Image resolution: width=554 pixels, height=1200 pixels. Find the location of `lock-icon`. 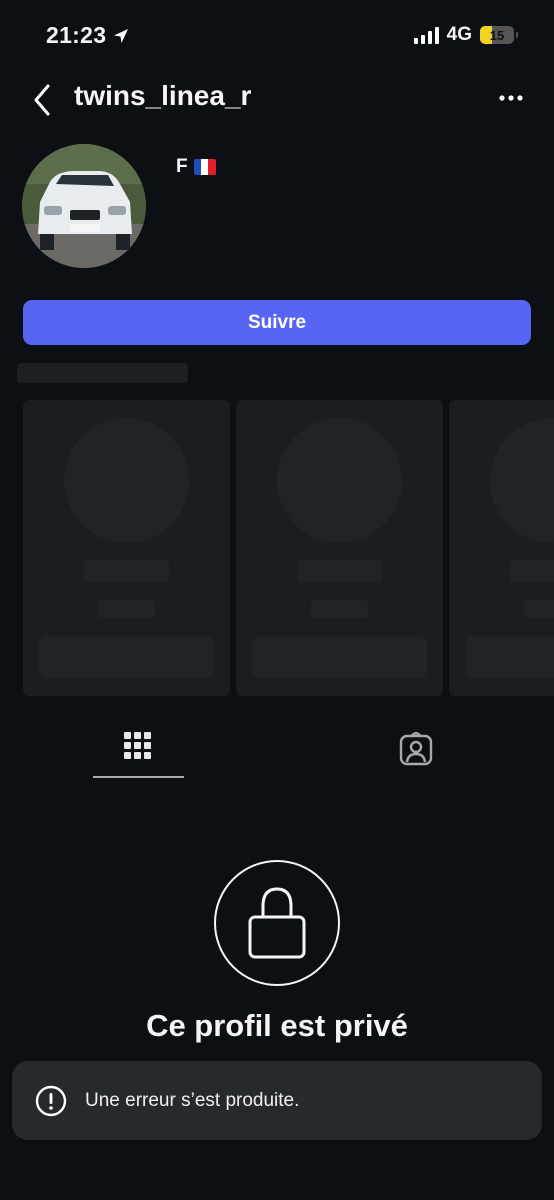

lock-icon is located at coordinates (277, 923).